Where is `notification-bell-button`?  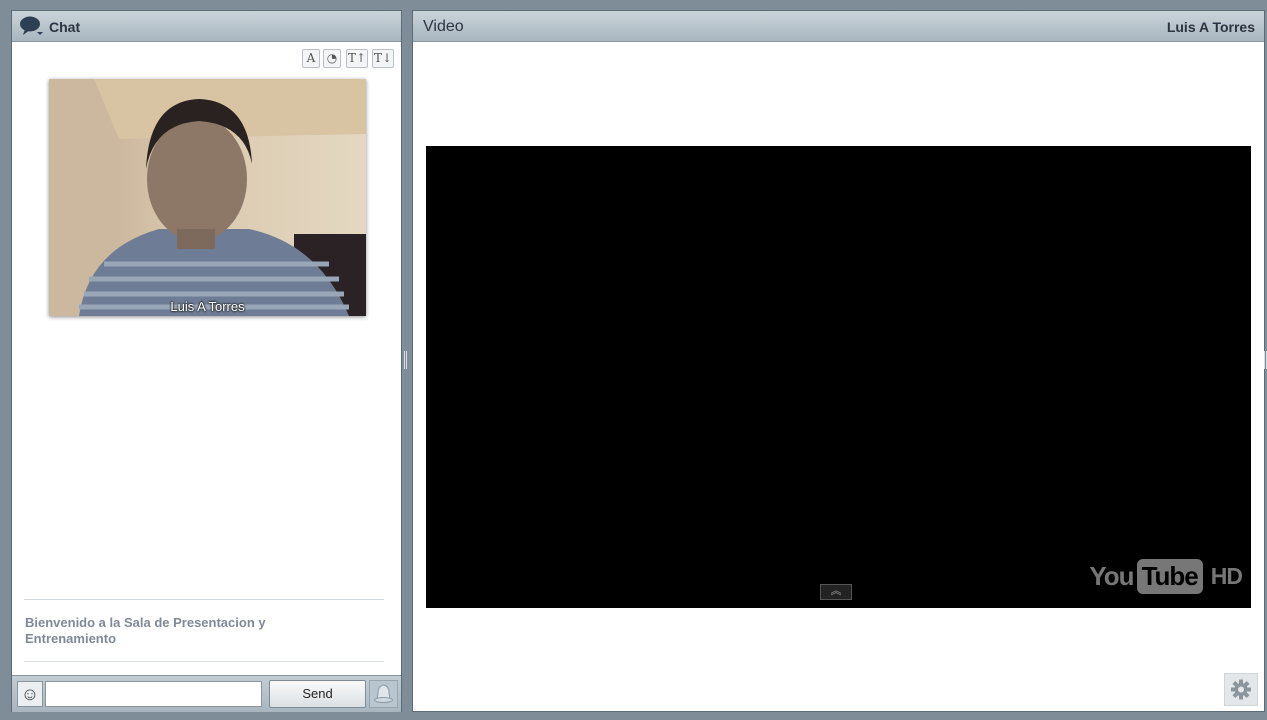
notification-bell-button is located at coordinates (383, 694).